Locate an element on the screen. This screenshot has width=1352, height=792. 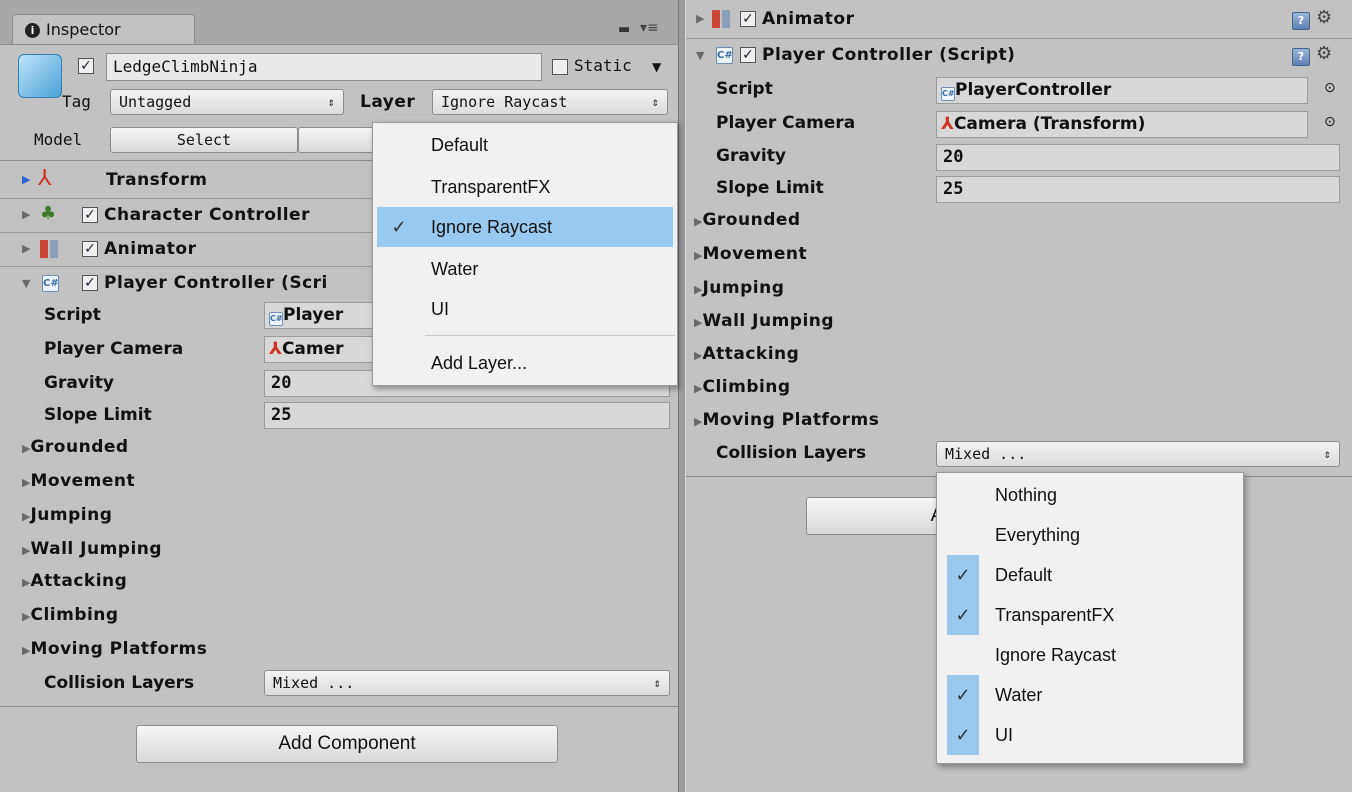
layer-popup: Ignore Raycast ⇕ is located at coordinates (550, 102).